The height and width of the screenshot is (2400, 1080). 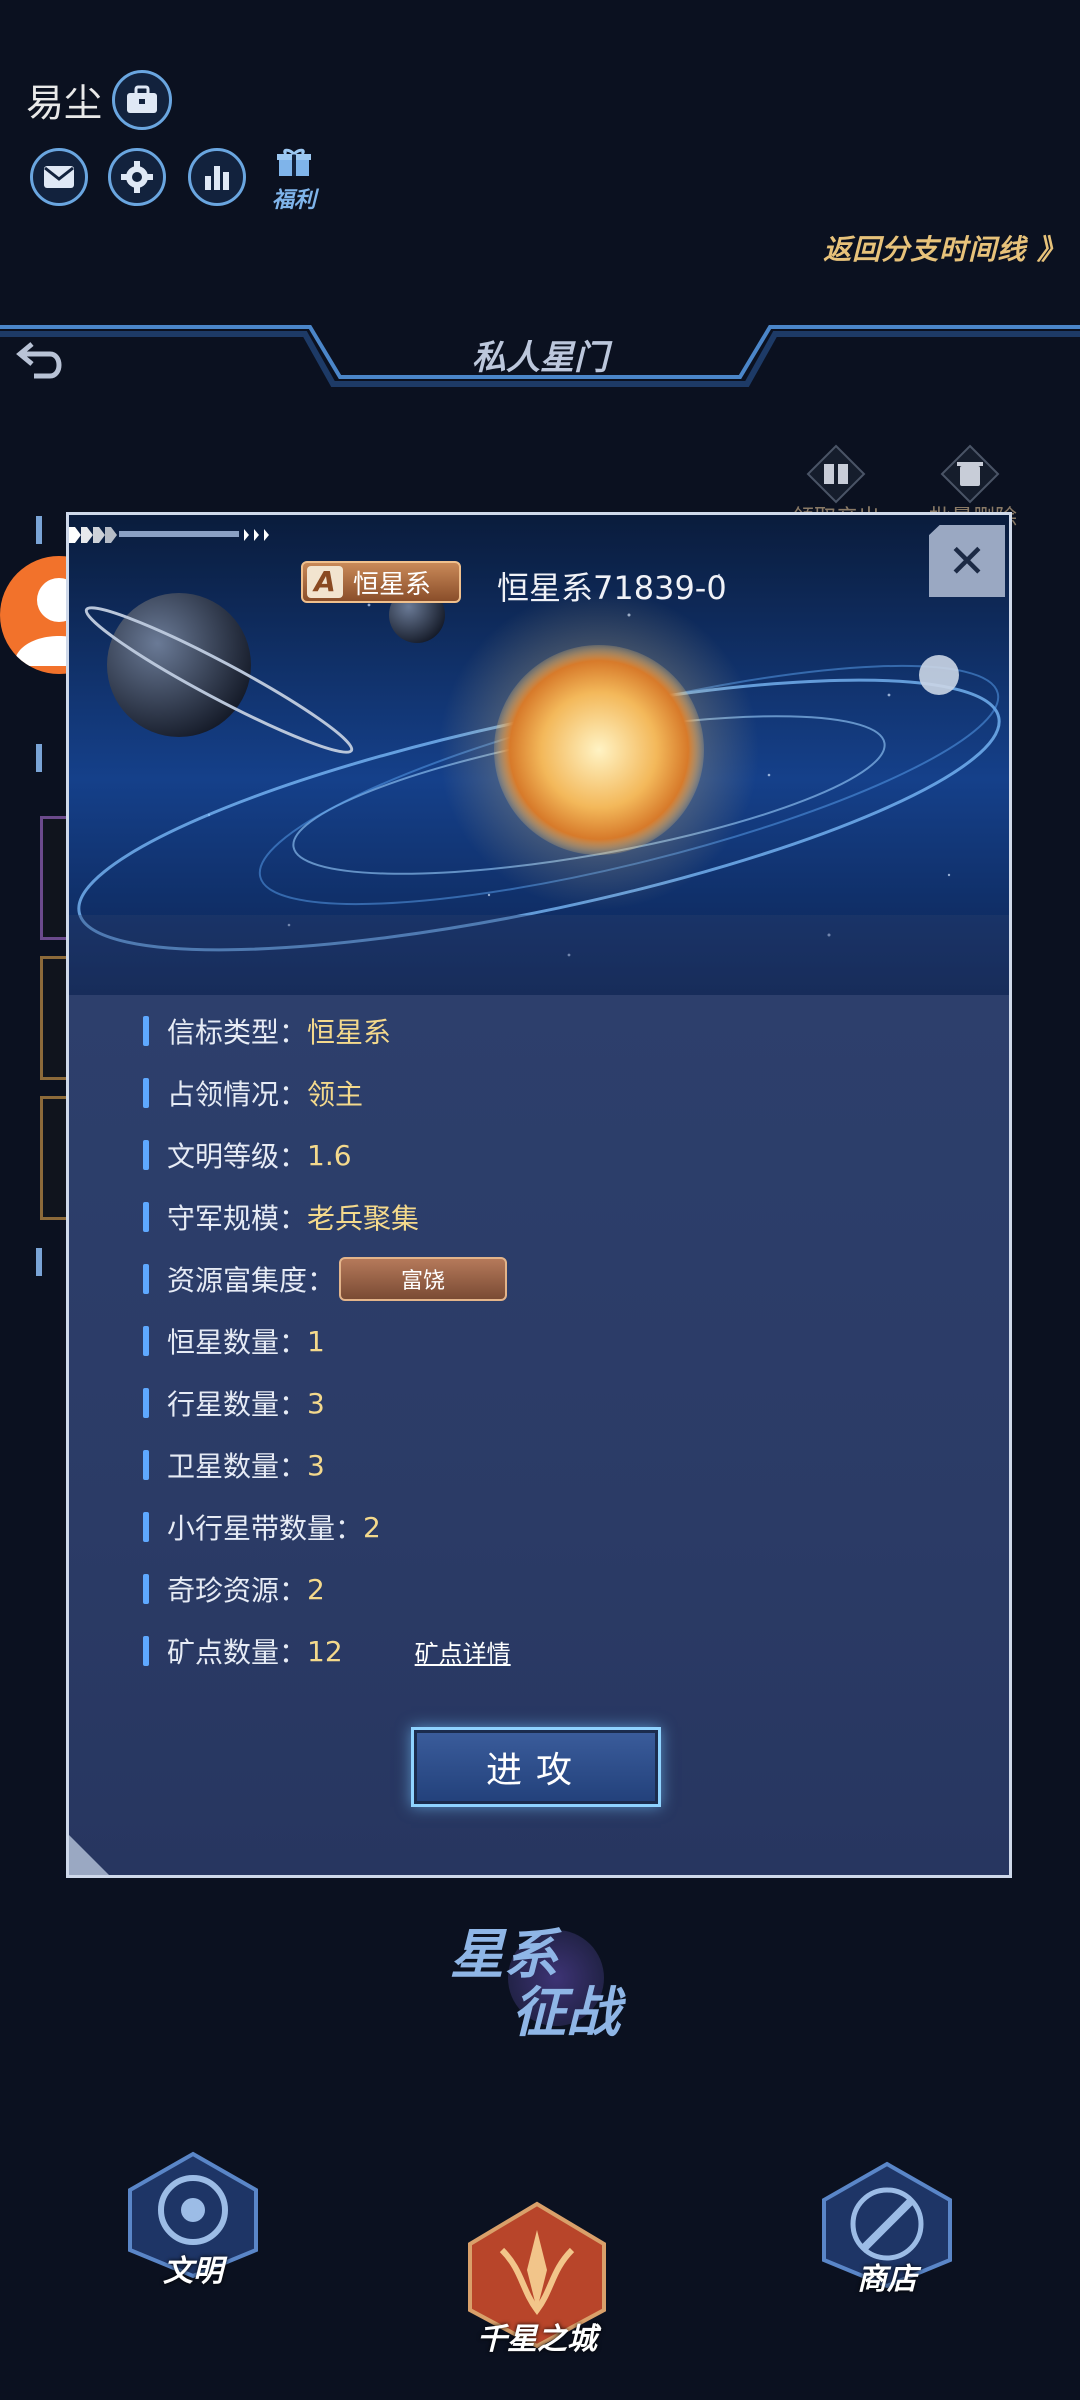 I want to click on gift-icon, so click(x=294, y=162).